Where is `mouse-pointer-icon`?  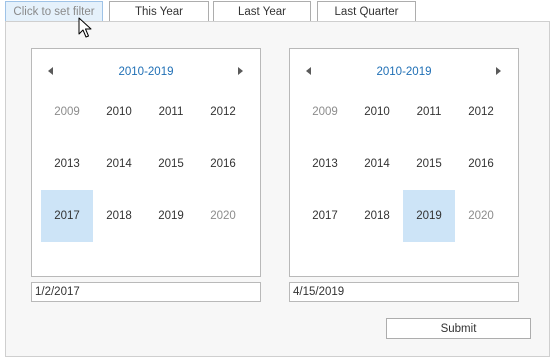 mouse-pointer-icon is located at coordinates (85, 27).